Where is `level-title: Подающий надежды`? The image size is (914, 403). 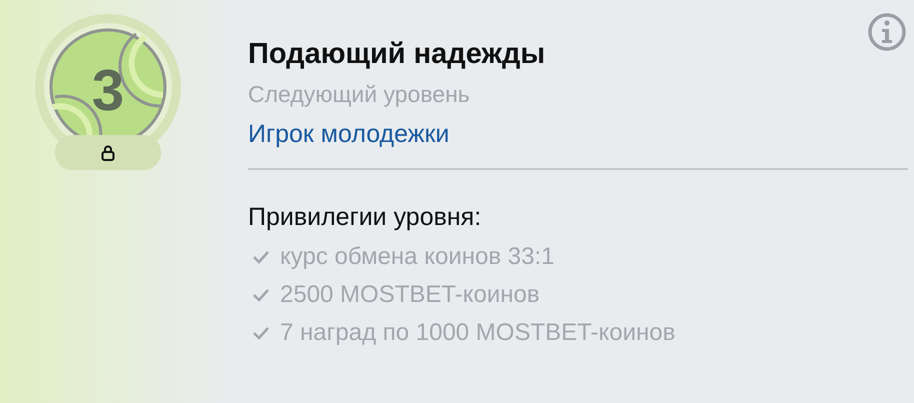 level-title: Подающий надежды is located at coordinates (397, 54).